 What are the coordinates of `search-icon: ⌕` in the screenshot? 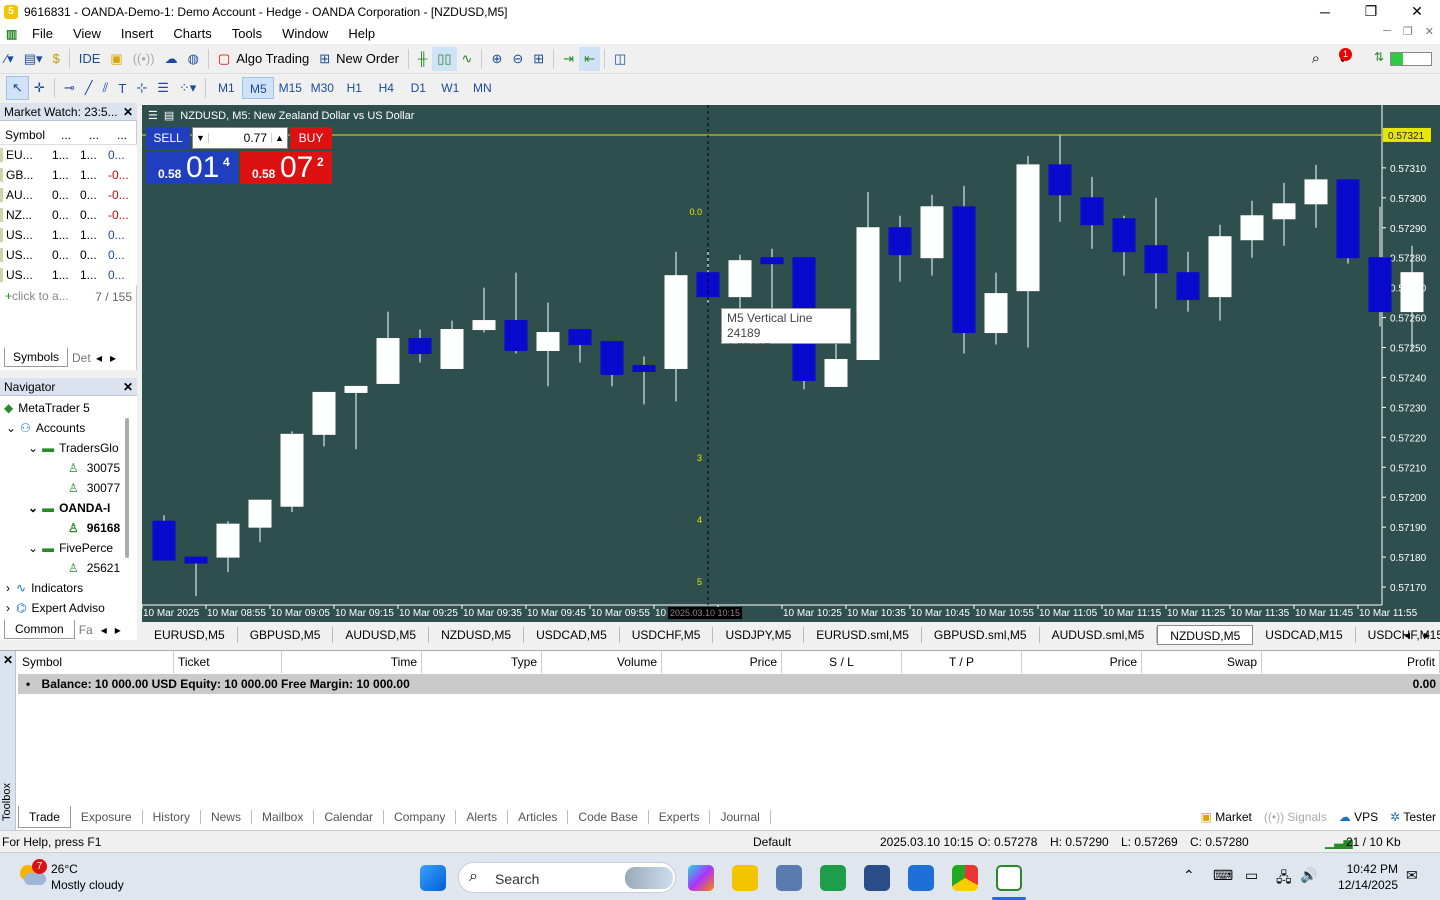 It's located at (1316, 58).